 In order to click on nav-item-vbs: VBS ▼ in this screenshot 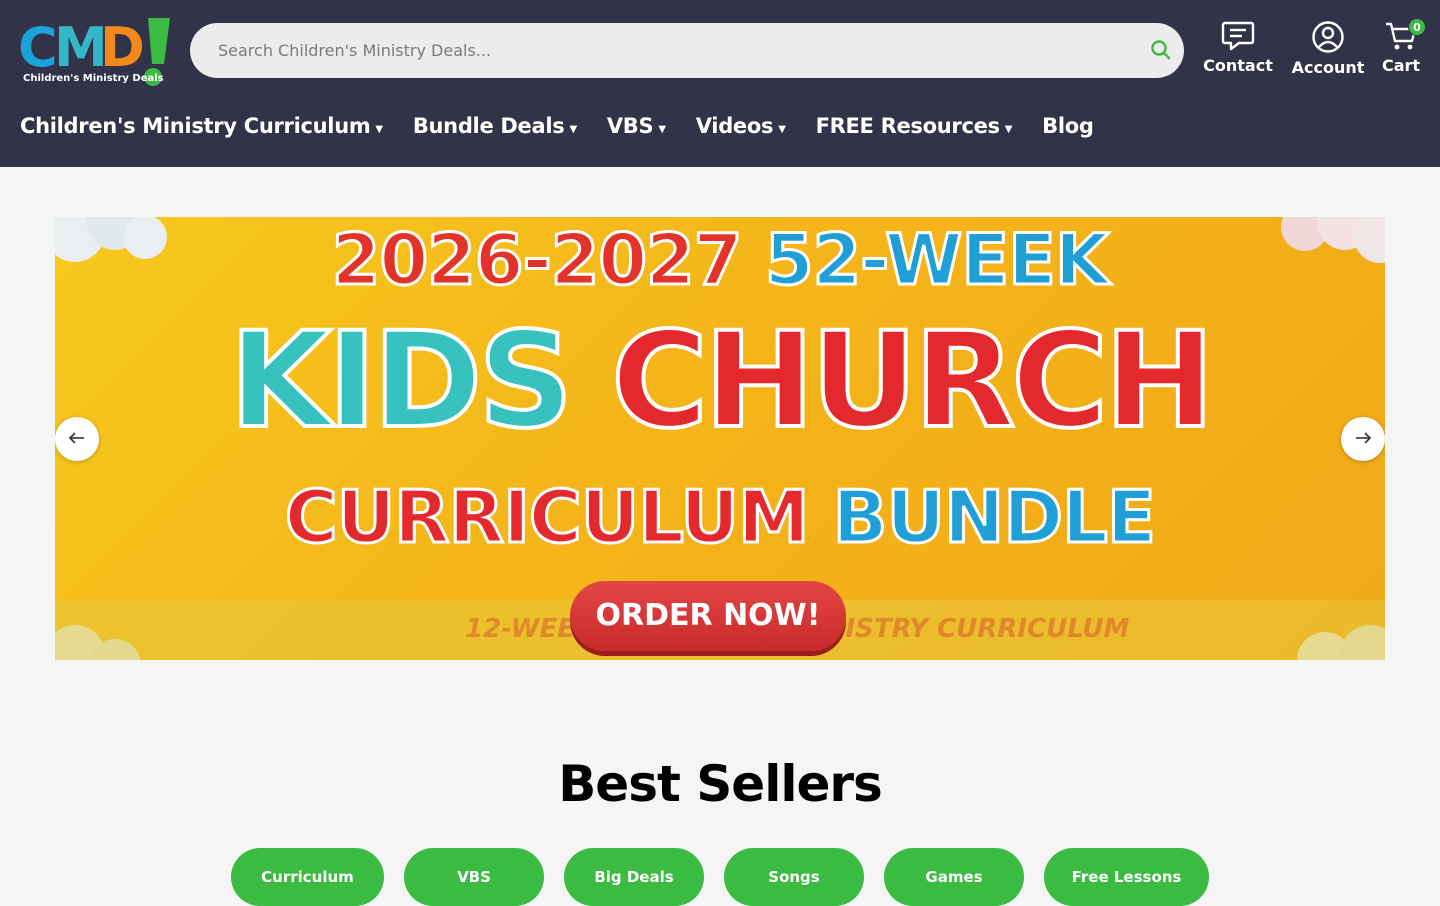, I will do `click(636, 126)`.